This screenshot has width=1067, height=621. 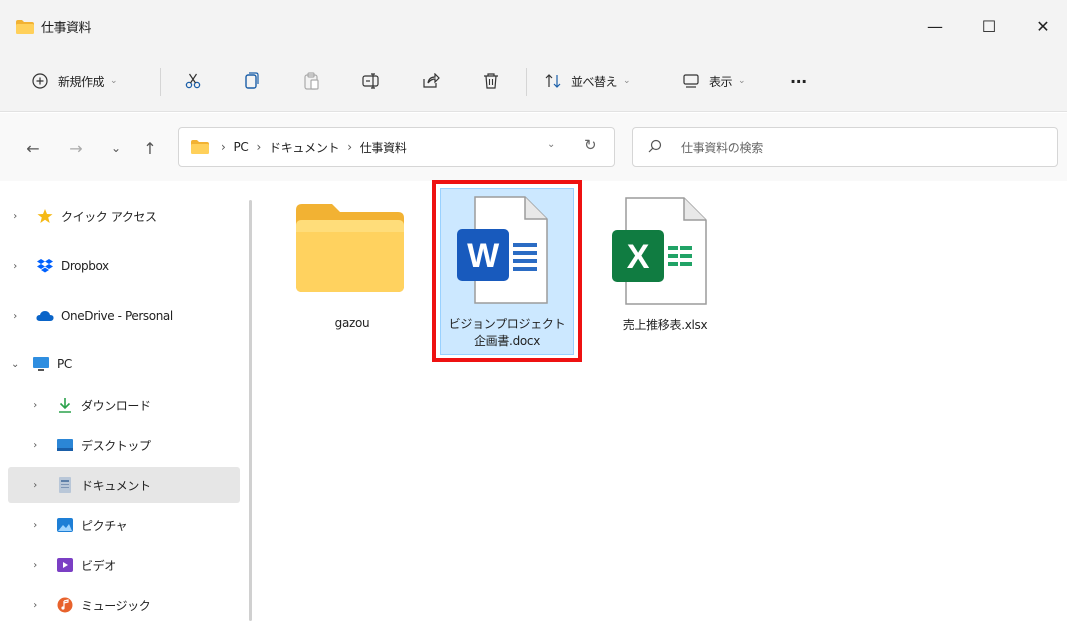 I want to click on sidebar-item-quick-access: › クイック アクセス, so click(x=124, y=216).